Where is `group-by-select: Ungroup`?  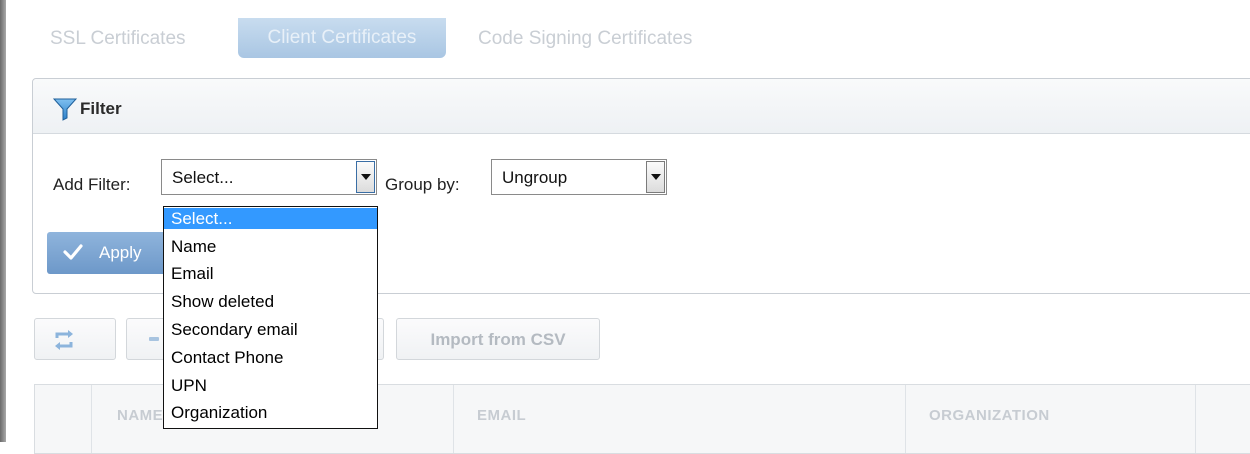 group-by-select: Ungroup is located at coordinates (579, 177).